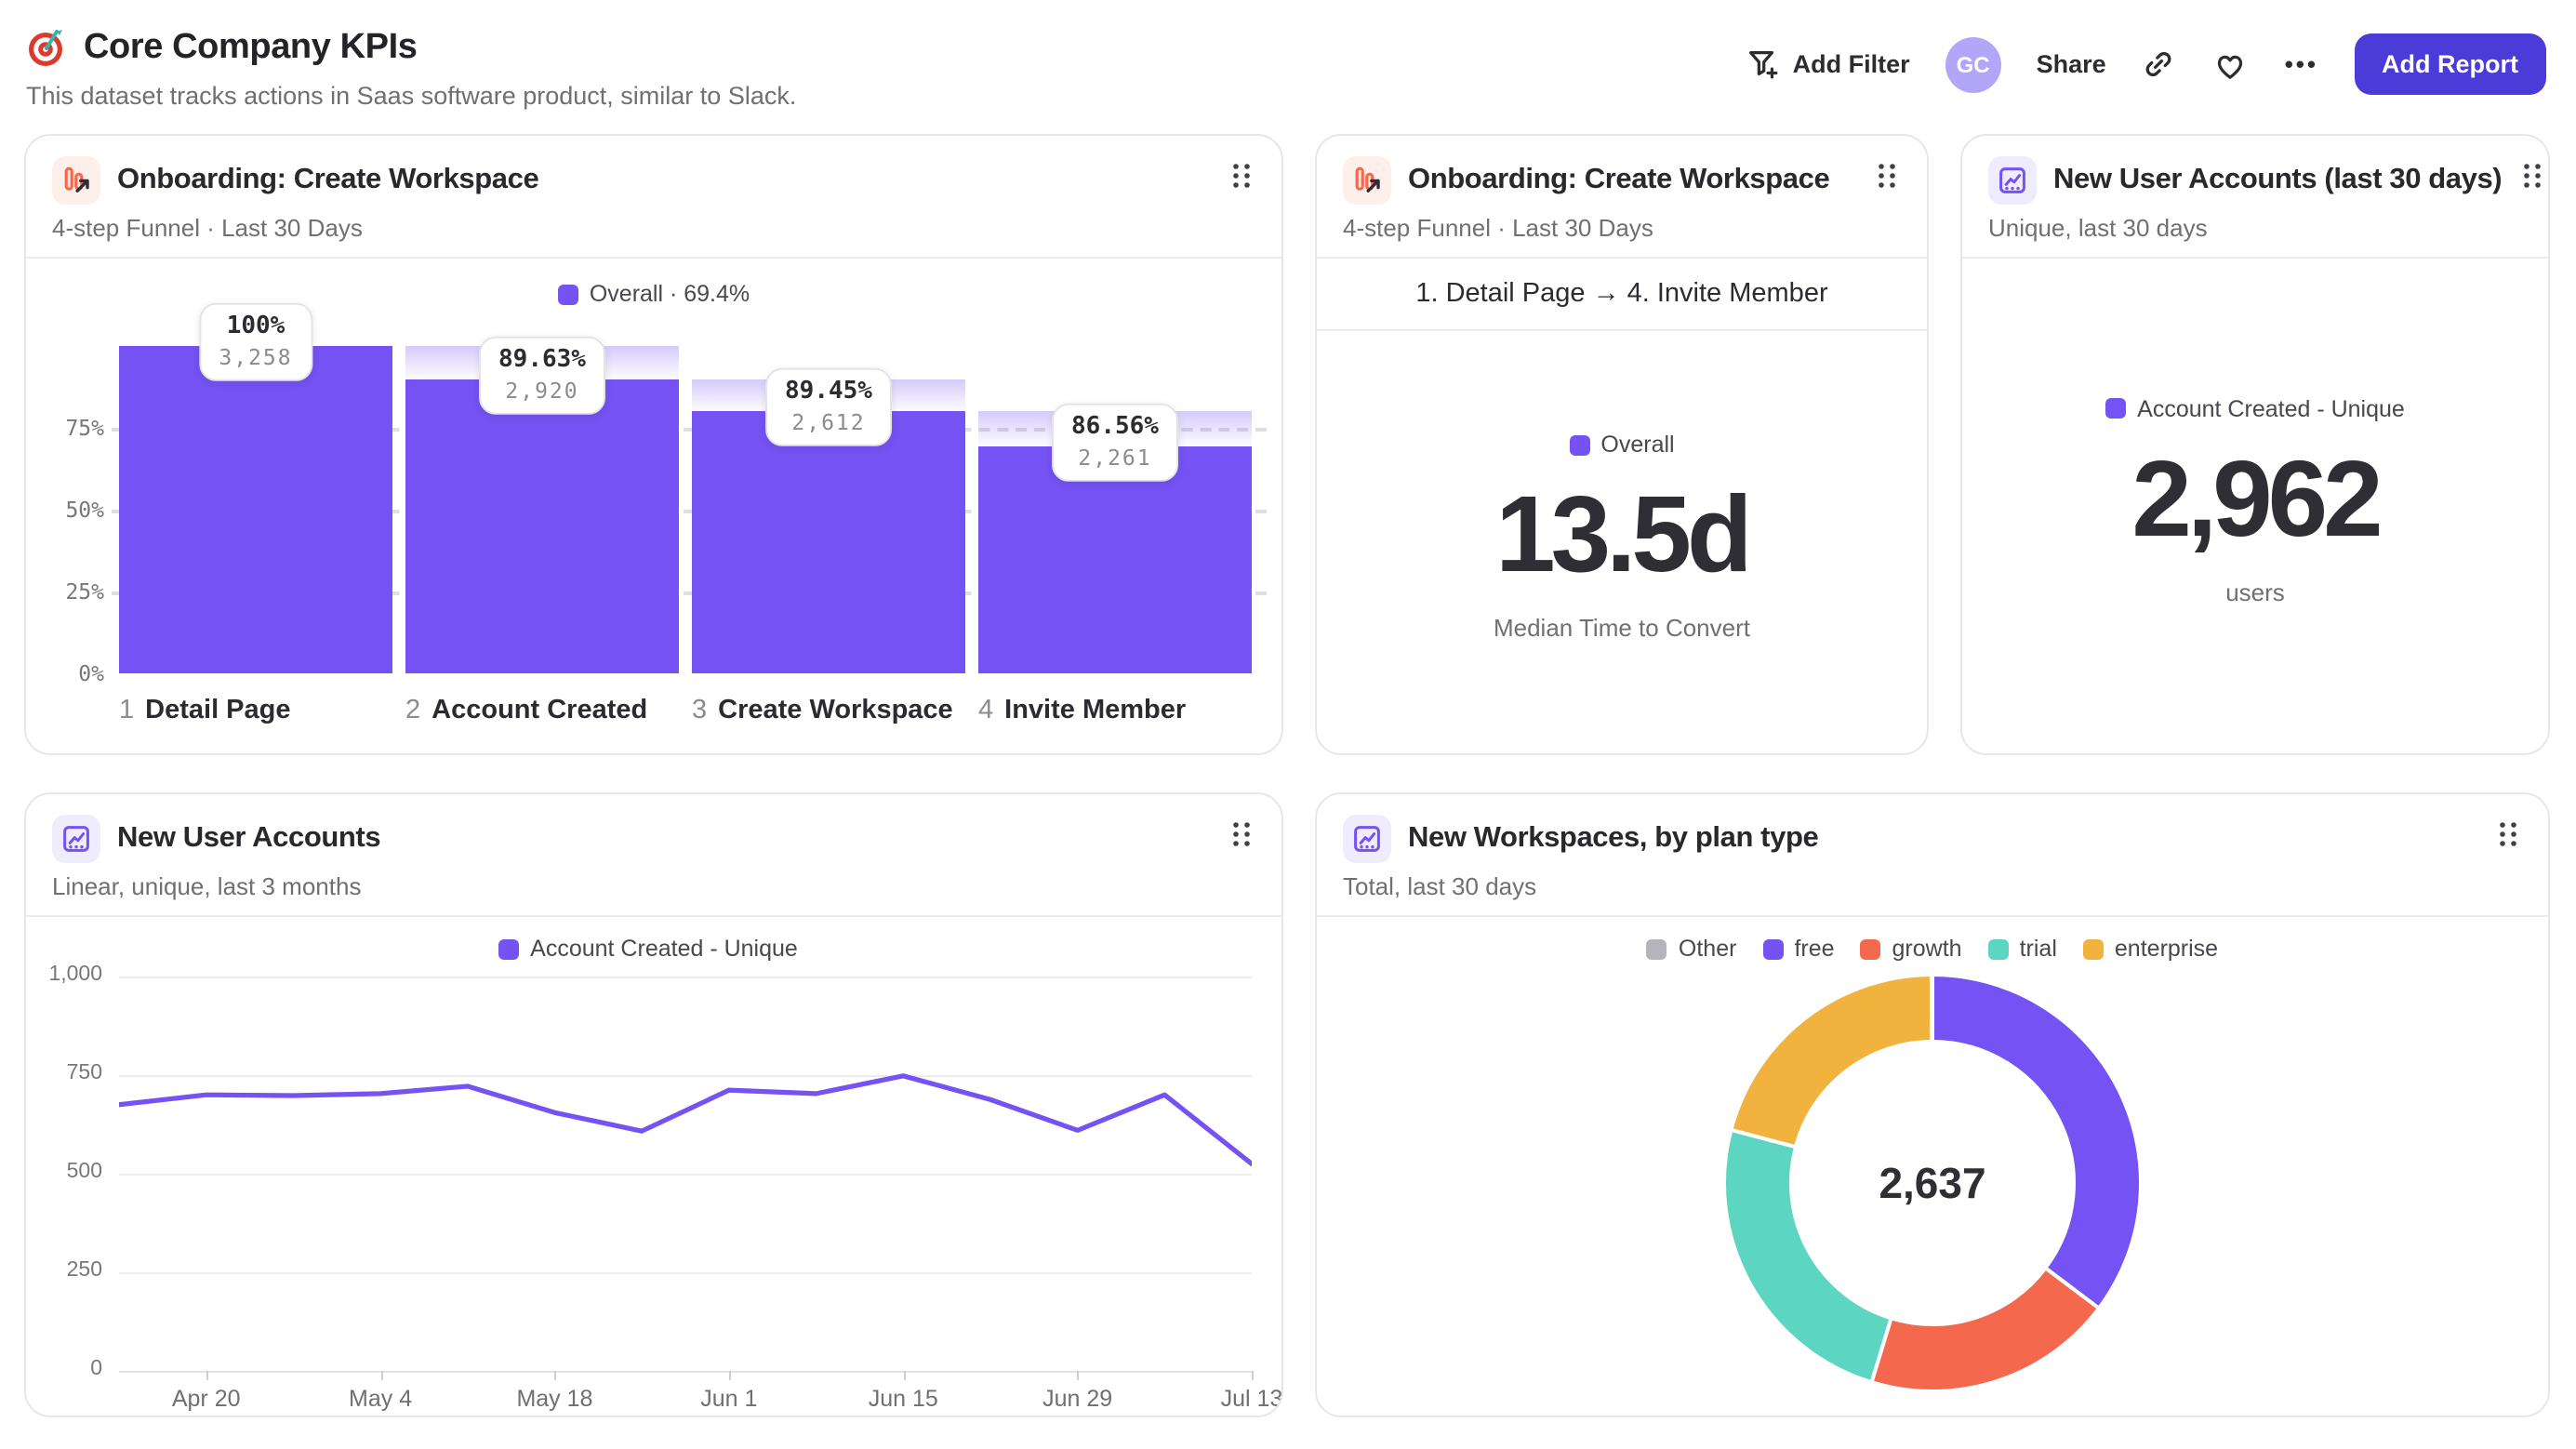 The image size is (2576, 1449). I want to click on funnel-step-column: 86.56% 2,261, so click(1115, 510).